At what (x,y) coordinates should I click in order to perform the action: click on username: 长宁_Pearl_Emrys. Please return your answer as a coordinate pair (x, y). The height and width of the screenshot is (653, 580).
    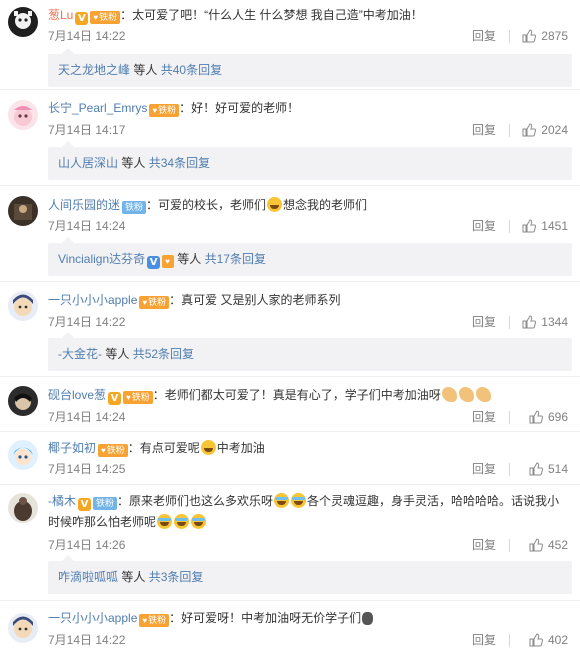
    Looking at the image, I should click on (97, 108).